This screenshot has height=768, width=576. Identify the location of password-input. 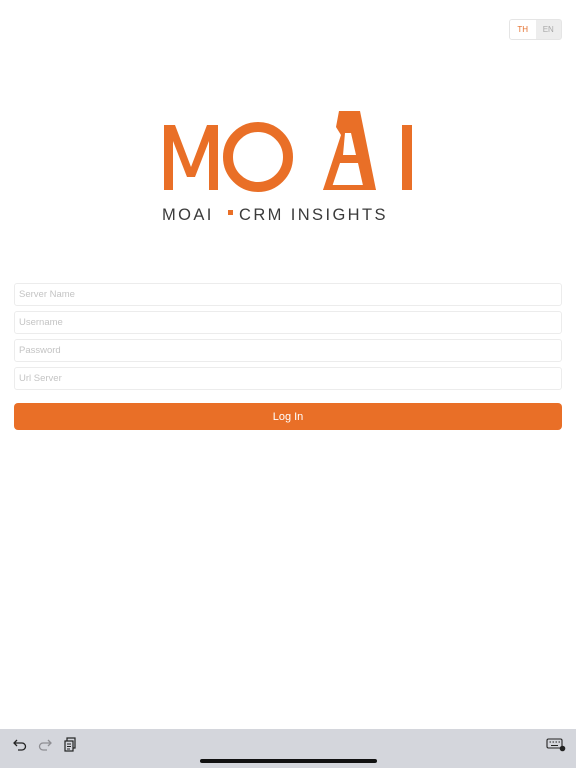
(288, 350).